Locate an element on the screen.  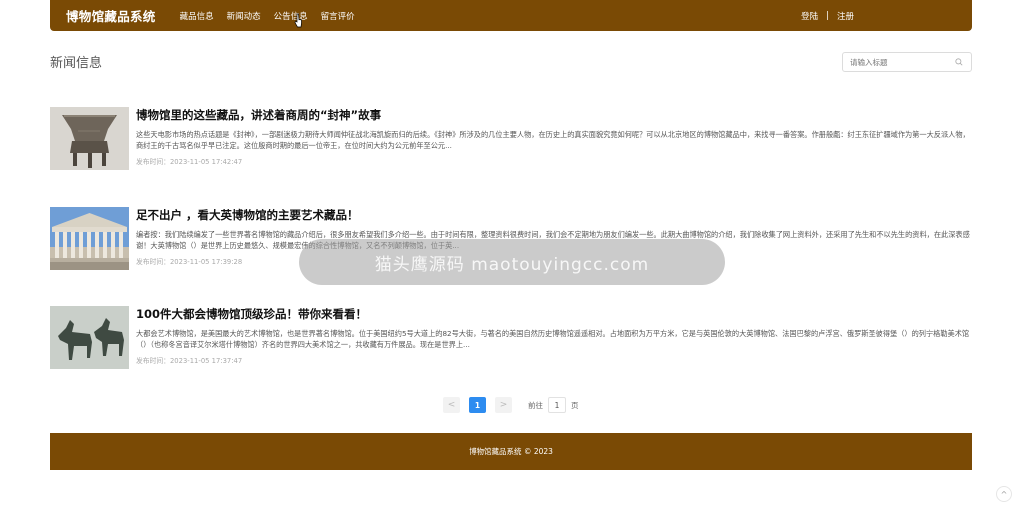
prev-page-button: < is located at coordinates (451, 405).